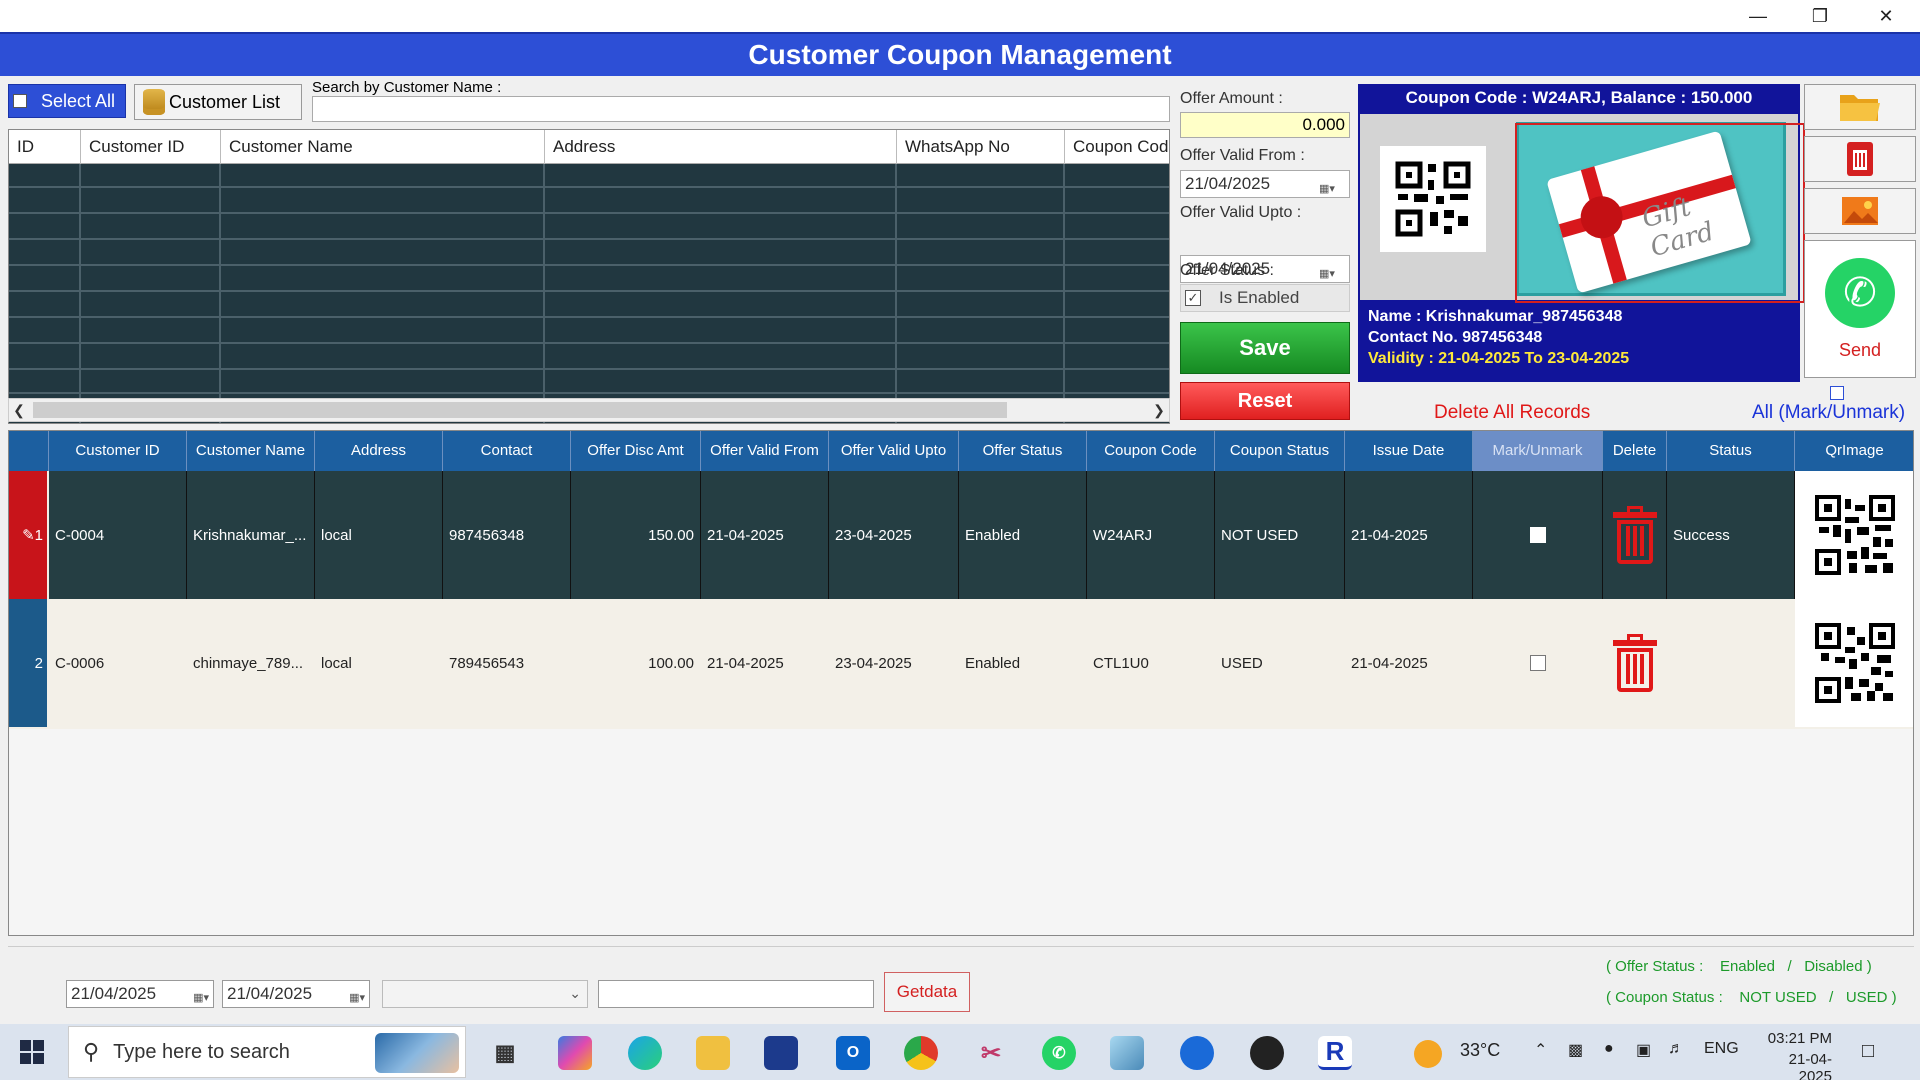 This screenshot has width=1920, height=1080. What do you see at coordinates (296, 994) in the screenshot?
I see `footer-date-to-picker: 21/04/2025 ▦▾` at bounding box center [296, 994].